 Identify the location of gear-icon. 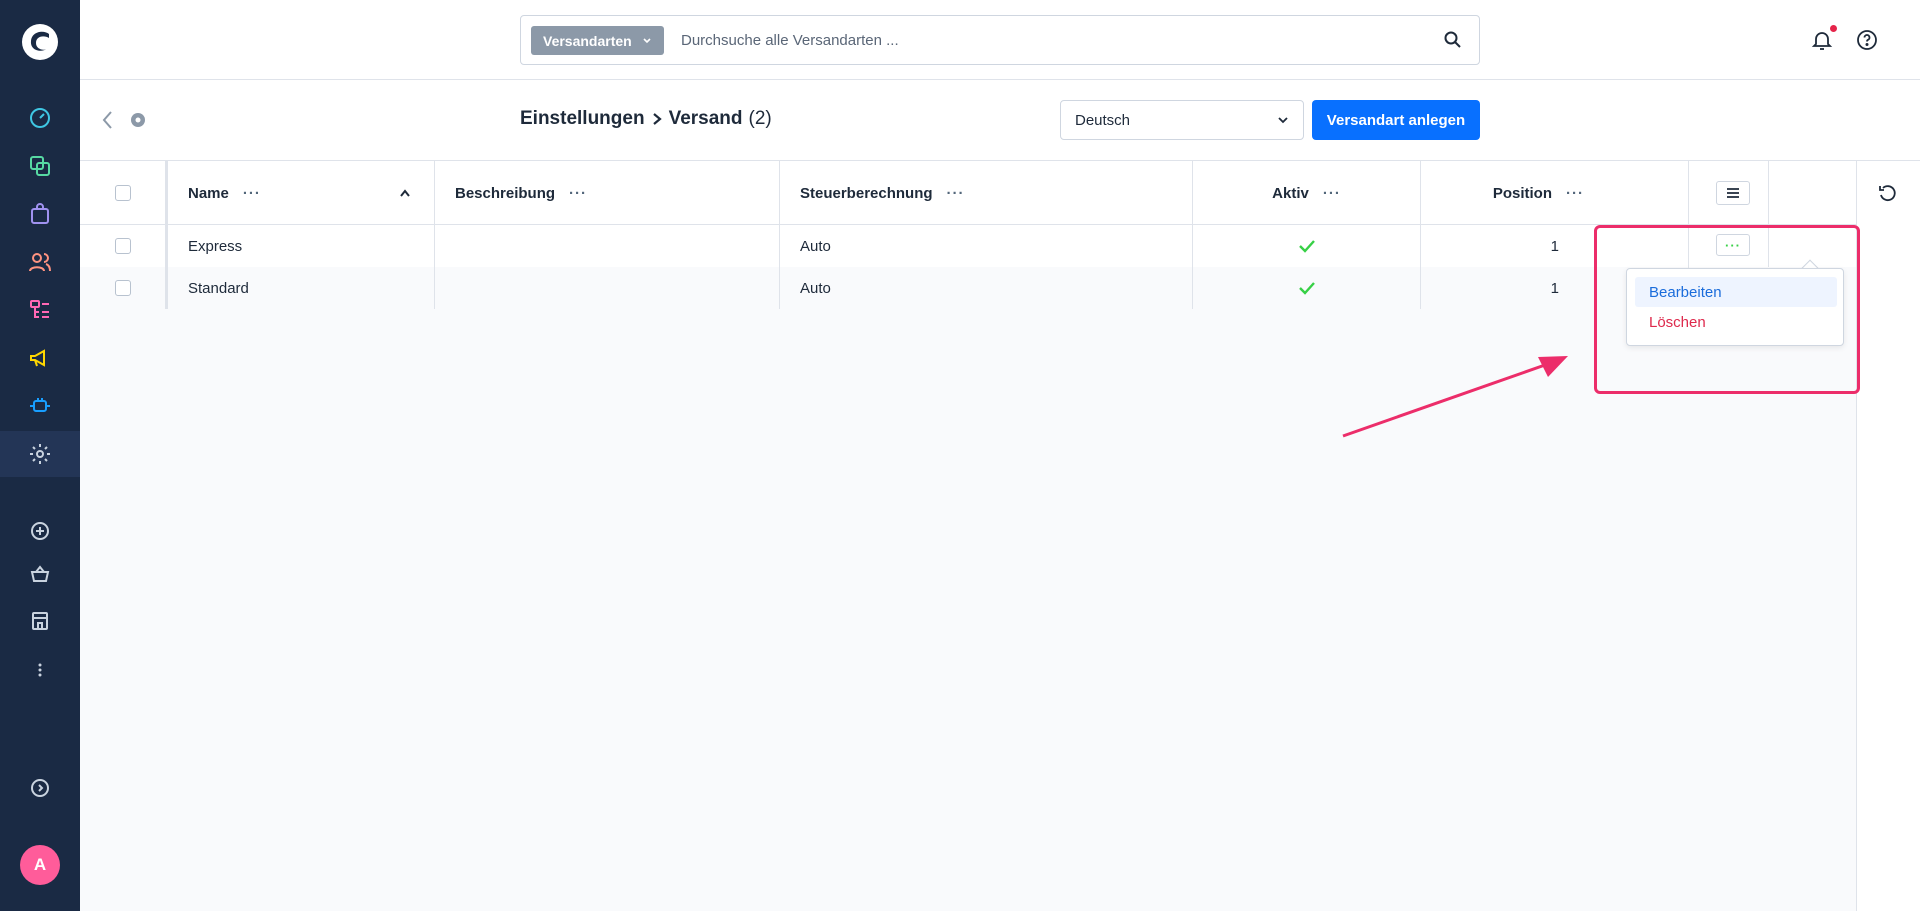
(40, 454).